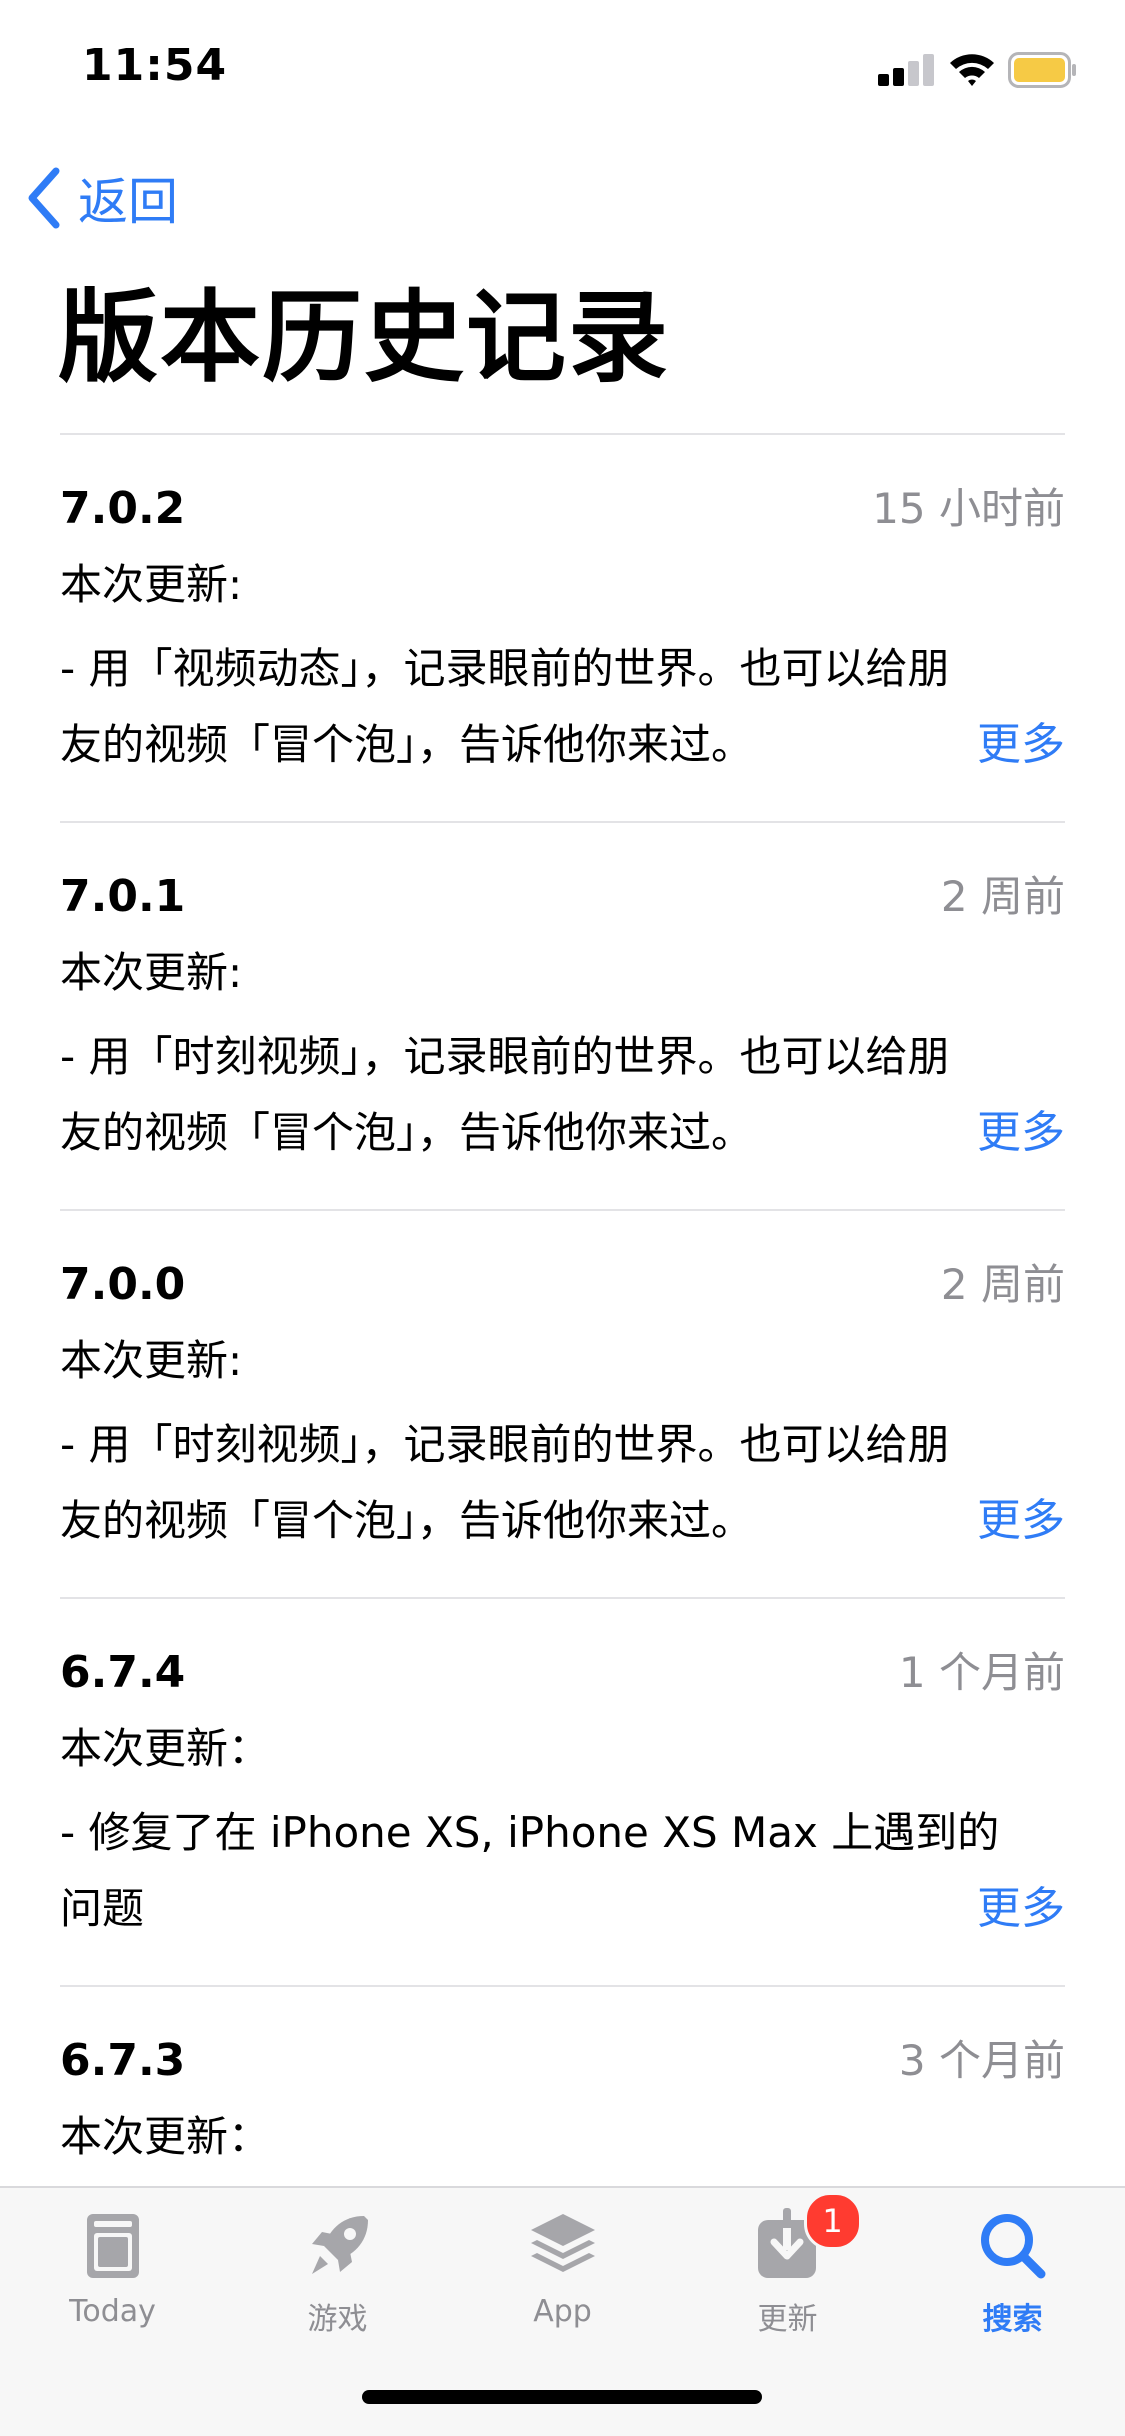  What do you see at coordinates (1042, 70) in the screenshot?
I see `battery-icon` at bounding box center [1042, 70].